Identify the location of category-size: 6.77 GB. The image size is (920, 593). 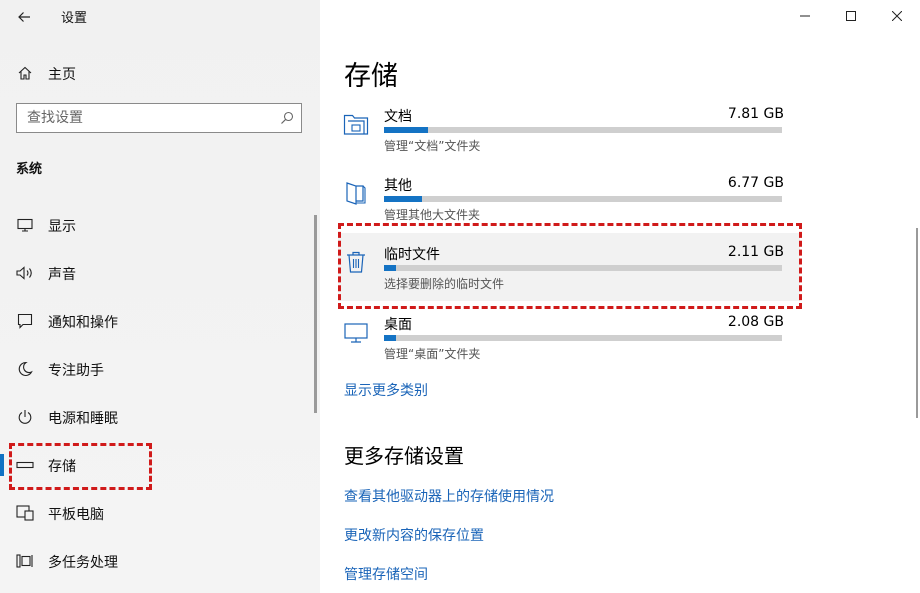
(755, 183).